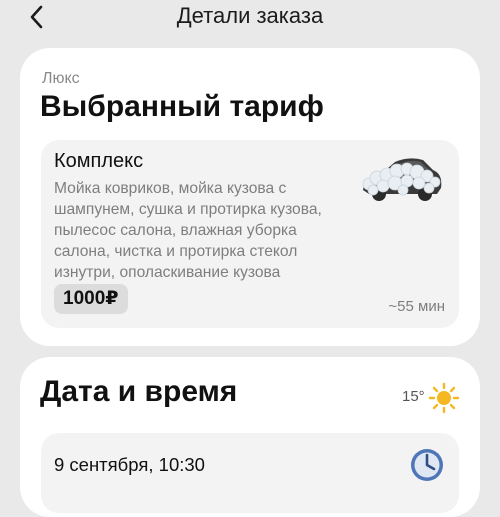 This screenshot has height=517, width=500. I want to click on tariff-category: Люкс, so click(61, 78).